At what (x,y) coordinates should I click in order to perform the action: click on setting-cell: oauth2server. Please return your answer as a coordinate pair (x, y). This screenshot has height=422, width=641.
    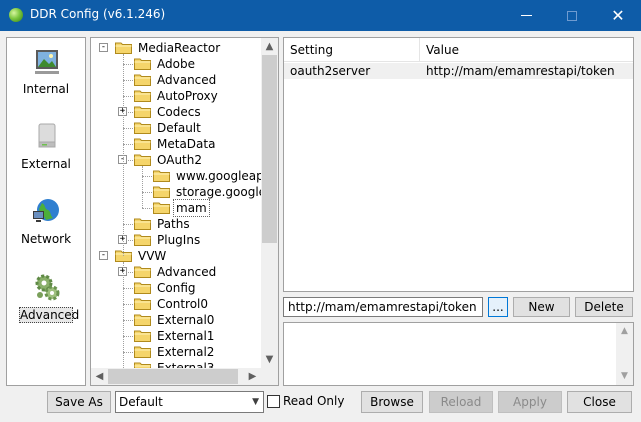
    Looking at the image, I should click on (330, 71).